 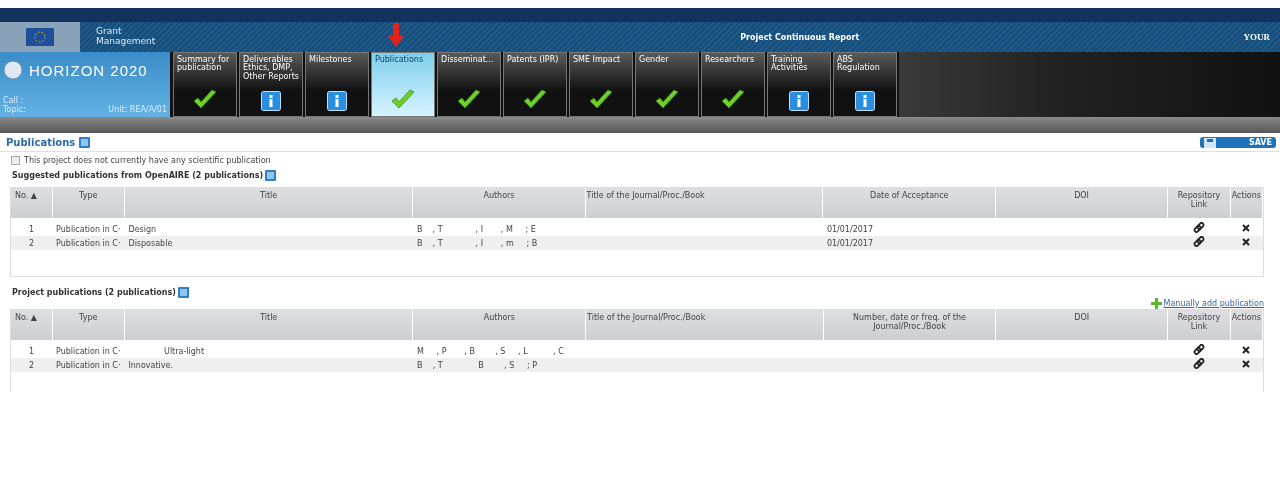 I want to click on tab-label: SME Impact, so click(x=597, y=60).